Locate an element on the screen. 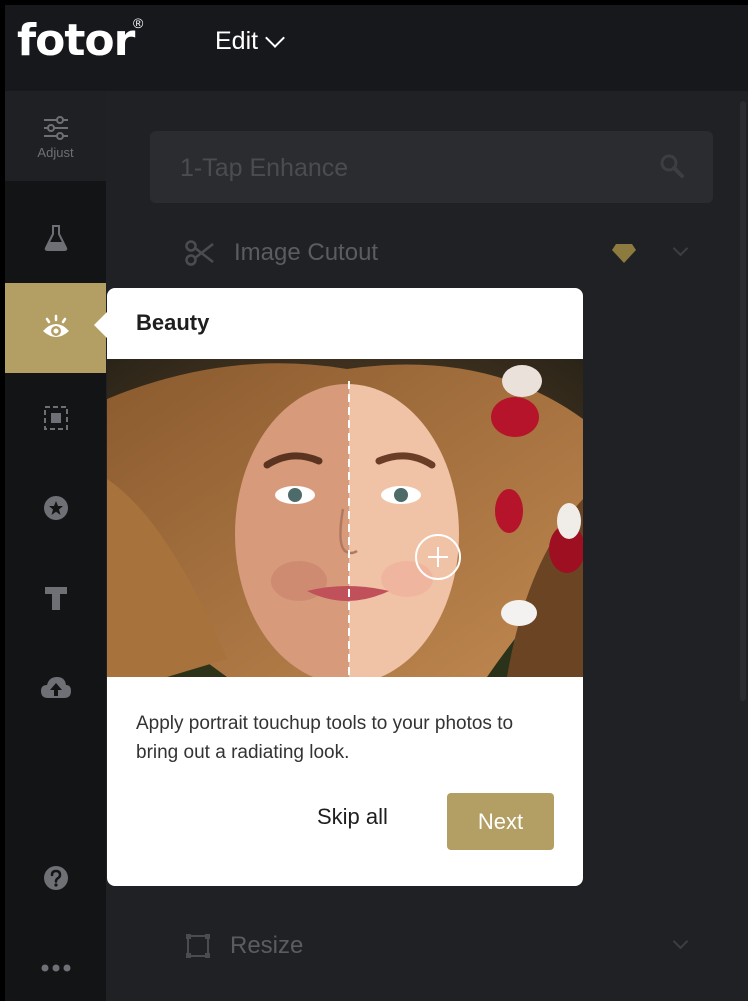  help-icon is located at coordinates (55, 878).